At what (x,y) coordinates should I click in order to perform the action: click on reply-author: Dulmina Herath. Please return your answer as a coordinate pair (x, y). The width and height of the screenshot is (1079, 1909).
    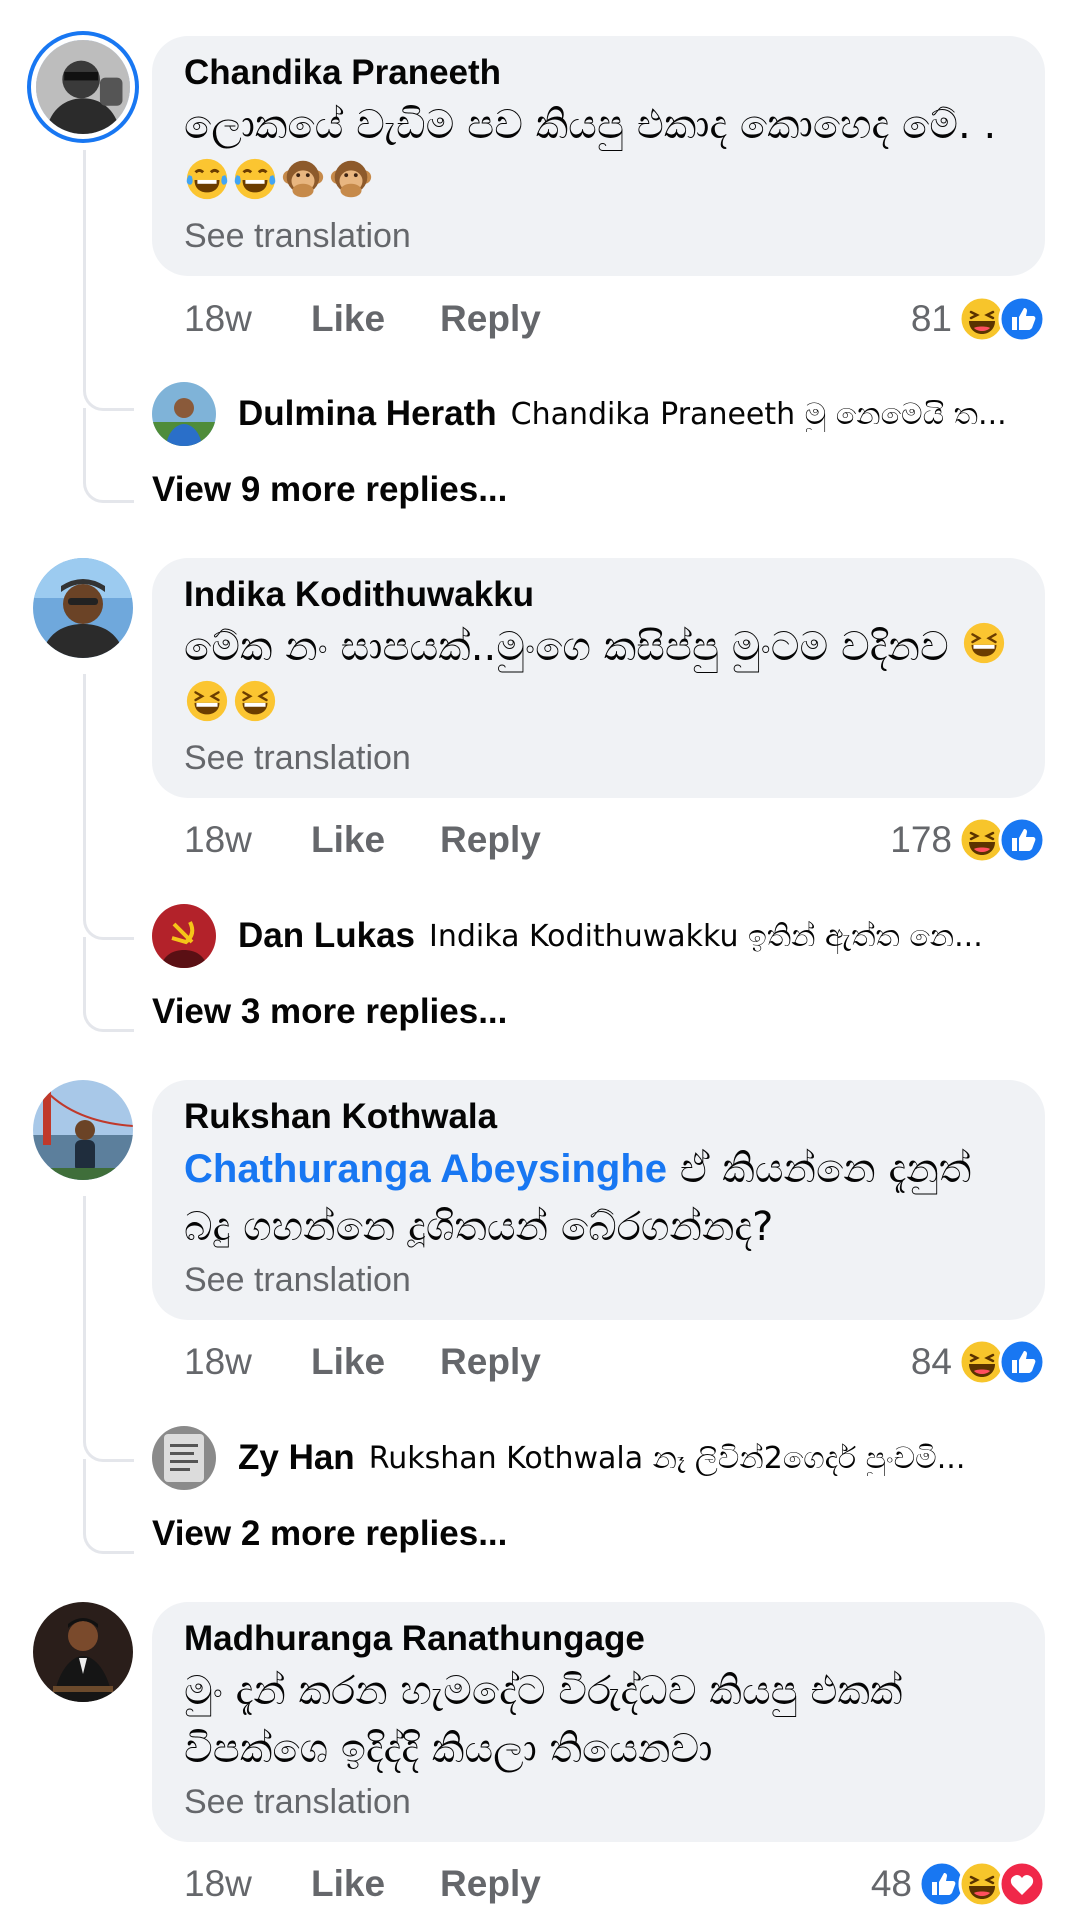
    Looking at the image, I should click on (367, 414).